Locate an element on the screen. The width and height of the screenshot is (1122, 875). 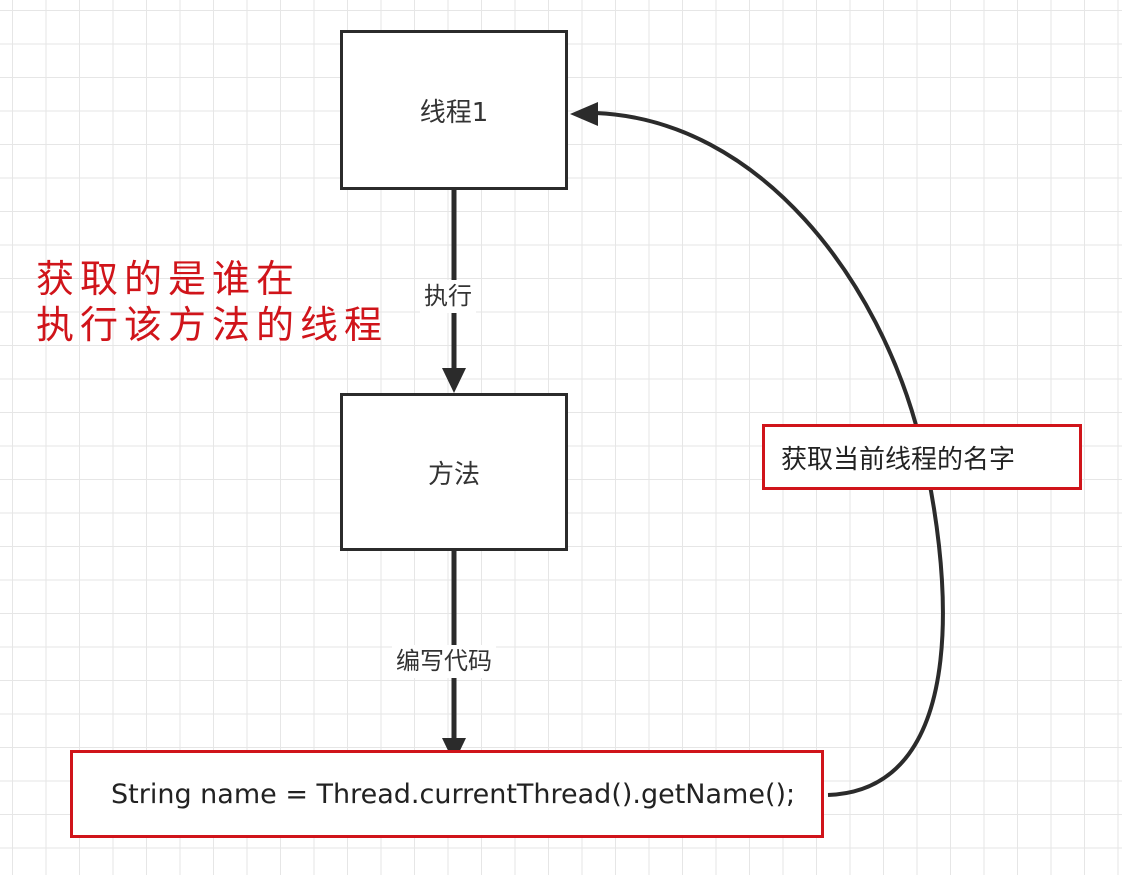
node-thread: 线程1 is located at coordinates (454, 110).